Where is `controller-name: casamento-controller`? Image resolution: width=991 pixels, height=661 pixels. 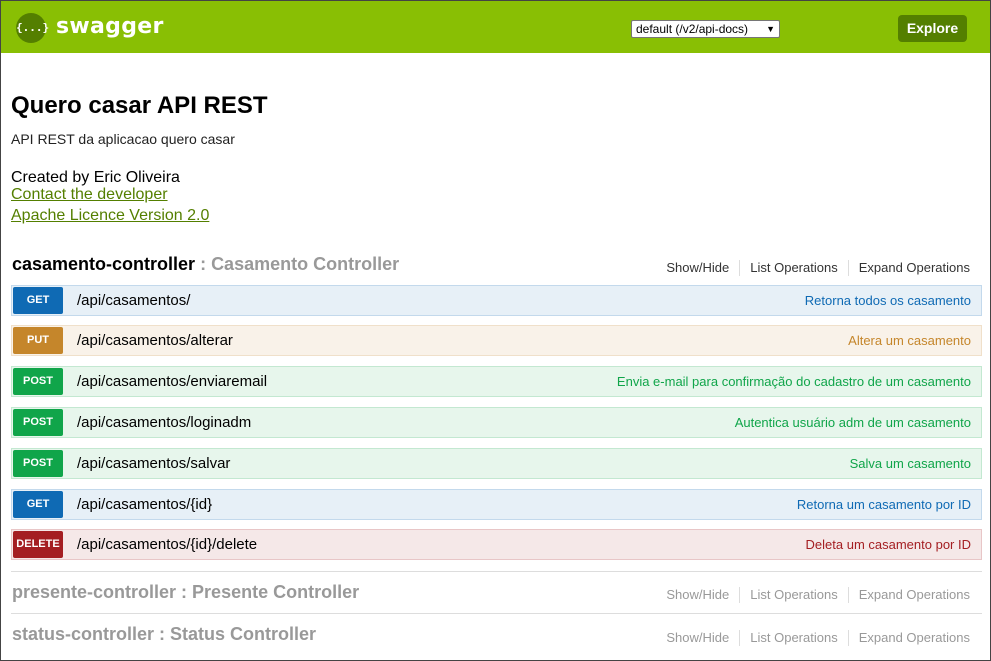
controller-name: casamento-controller is located at coordinates (104, 264).